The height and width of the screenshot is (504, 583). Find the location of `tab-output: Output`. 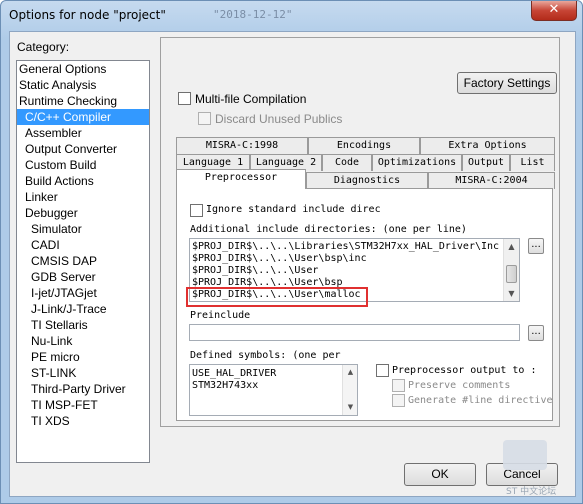

tab-output: Output is located at coordinates (486, 162).